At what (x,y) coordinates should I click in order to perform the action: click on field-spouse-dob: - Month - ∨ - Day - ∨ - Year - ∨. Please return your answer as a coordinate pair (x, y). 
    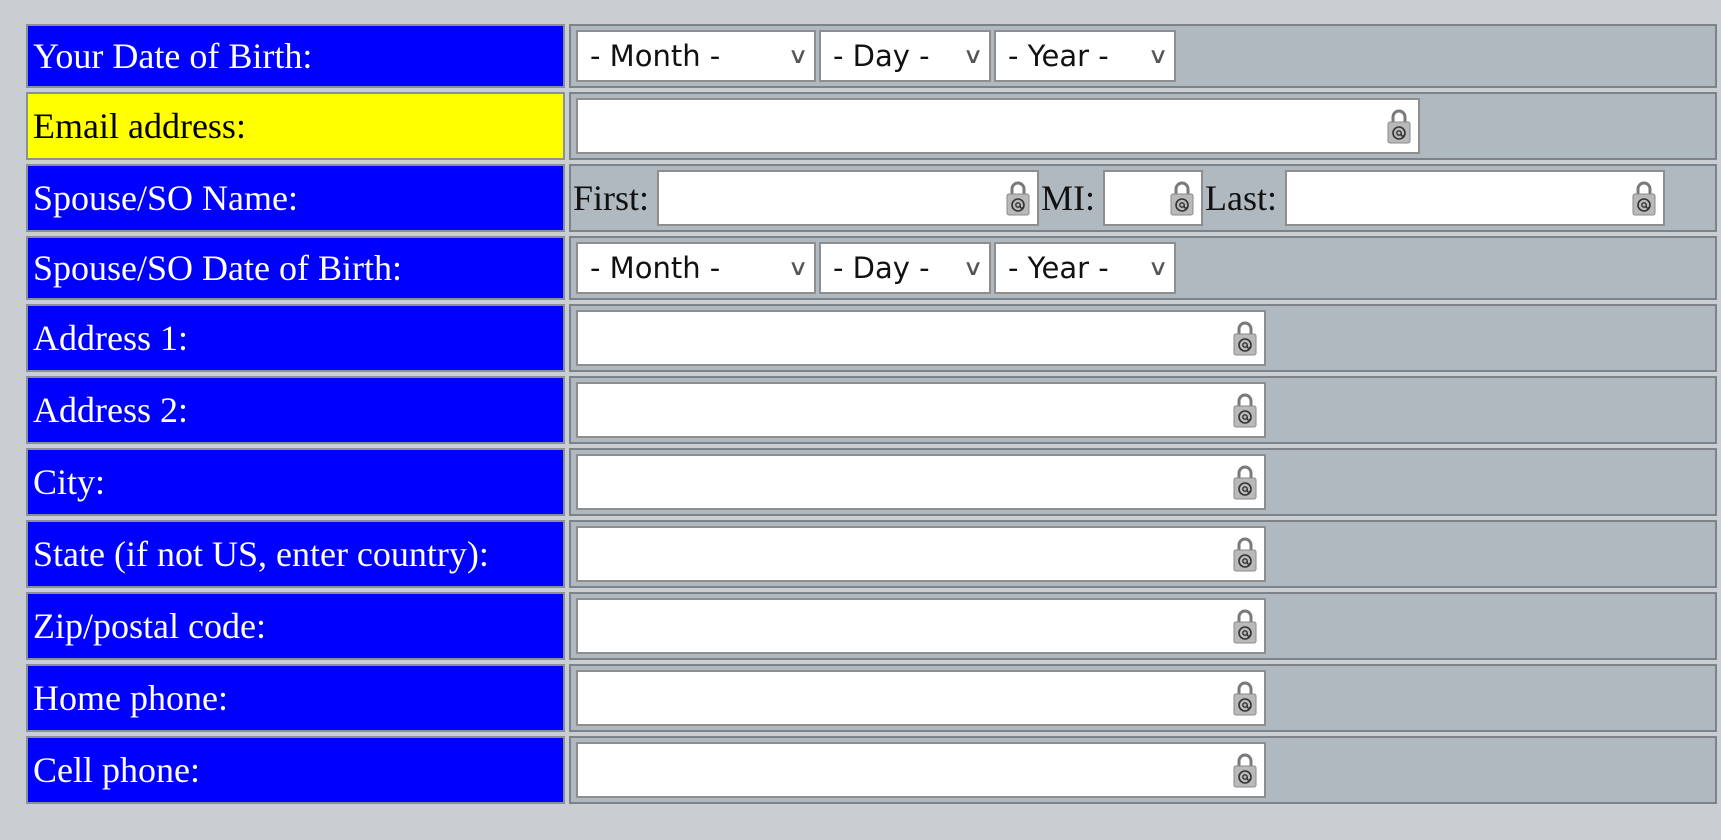
    Looking at the image, I should click on (1143, 268).